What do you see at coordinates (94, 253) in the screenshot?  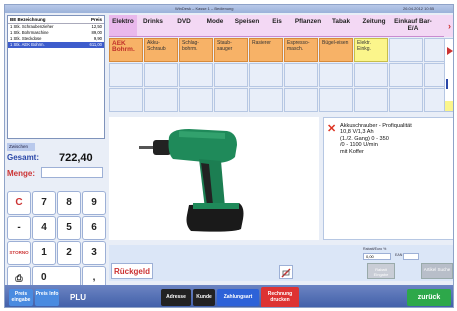 I see `key-3: 3` at bounding box center [94, 253].